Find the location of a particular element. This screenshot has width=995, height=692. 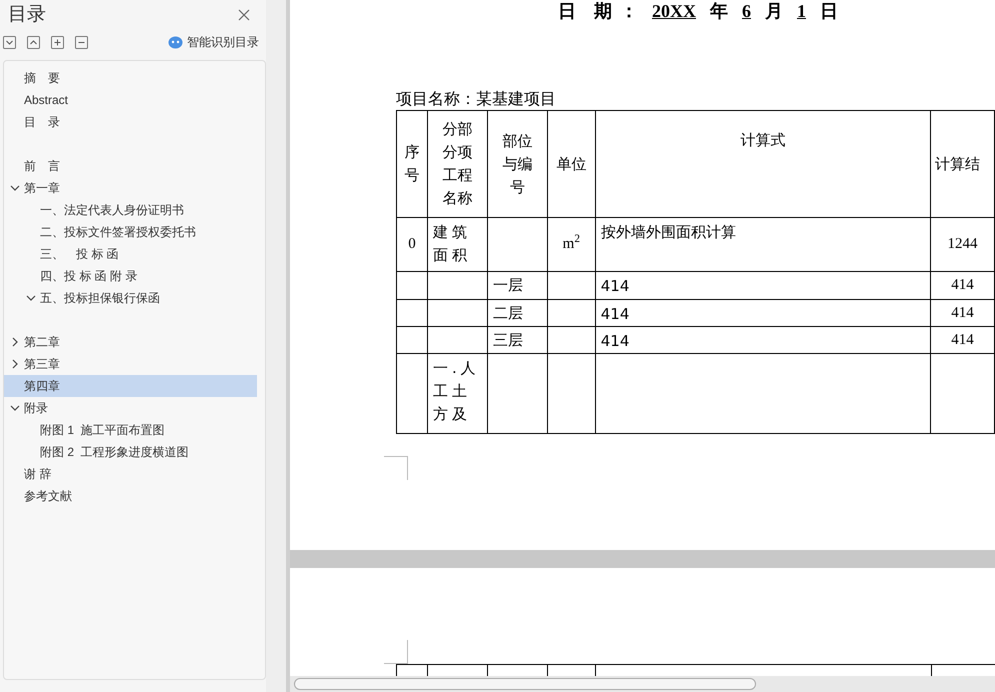

toc-item: 目 录 is located at coordinates (130, 122).